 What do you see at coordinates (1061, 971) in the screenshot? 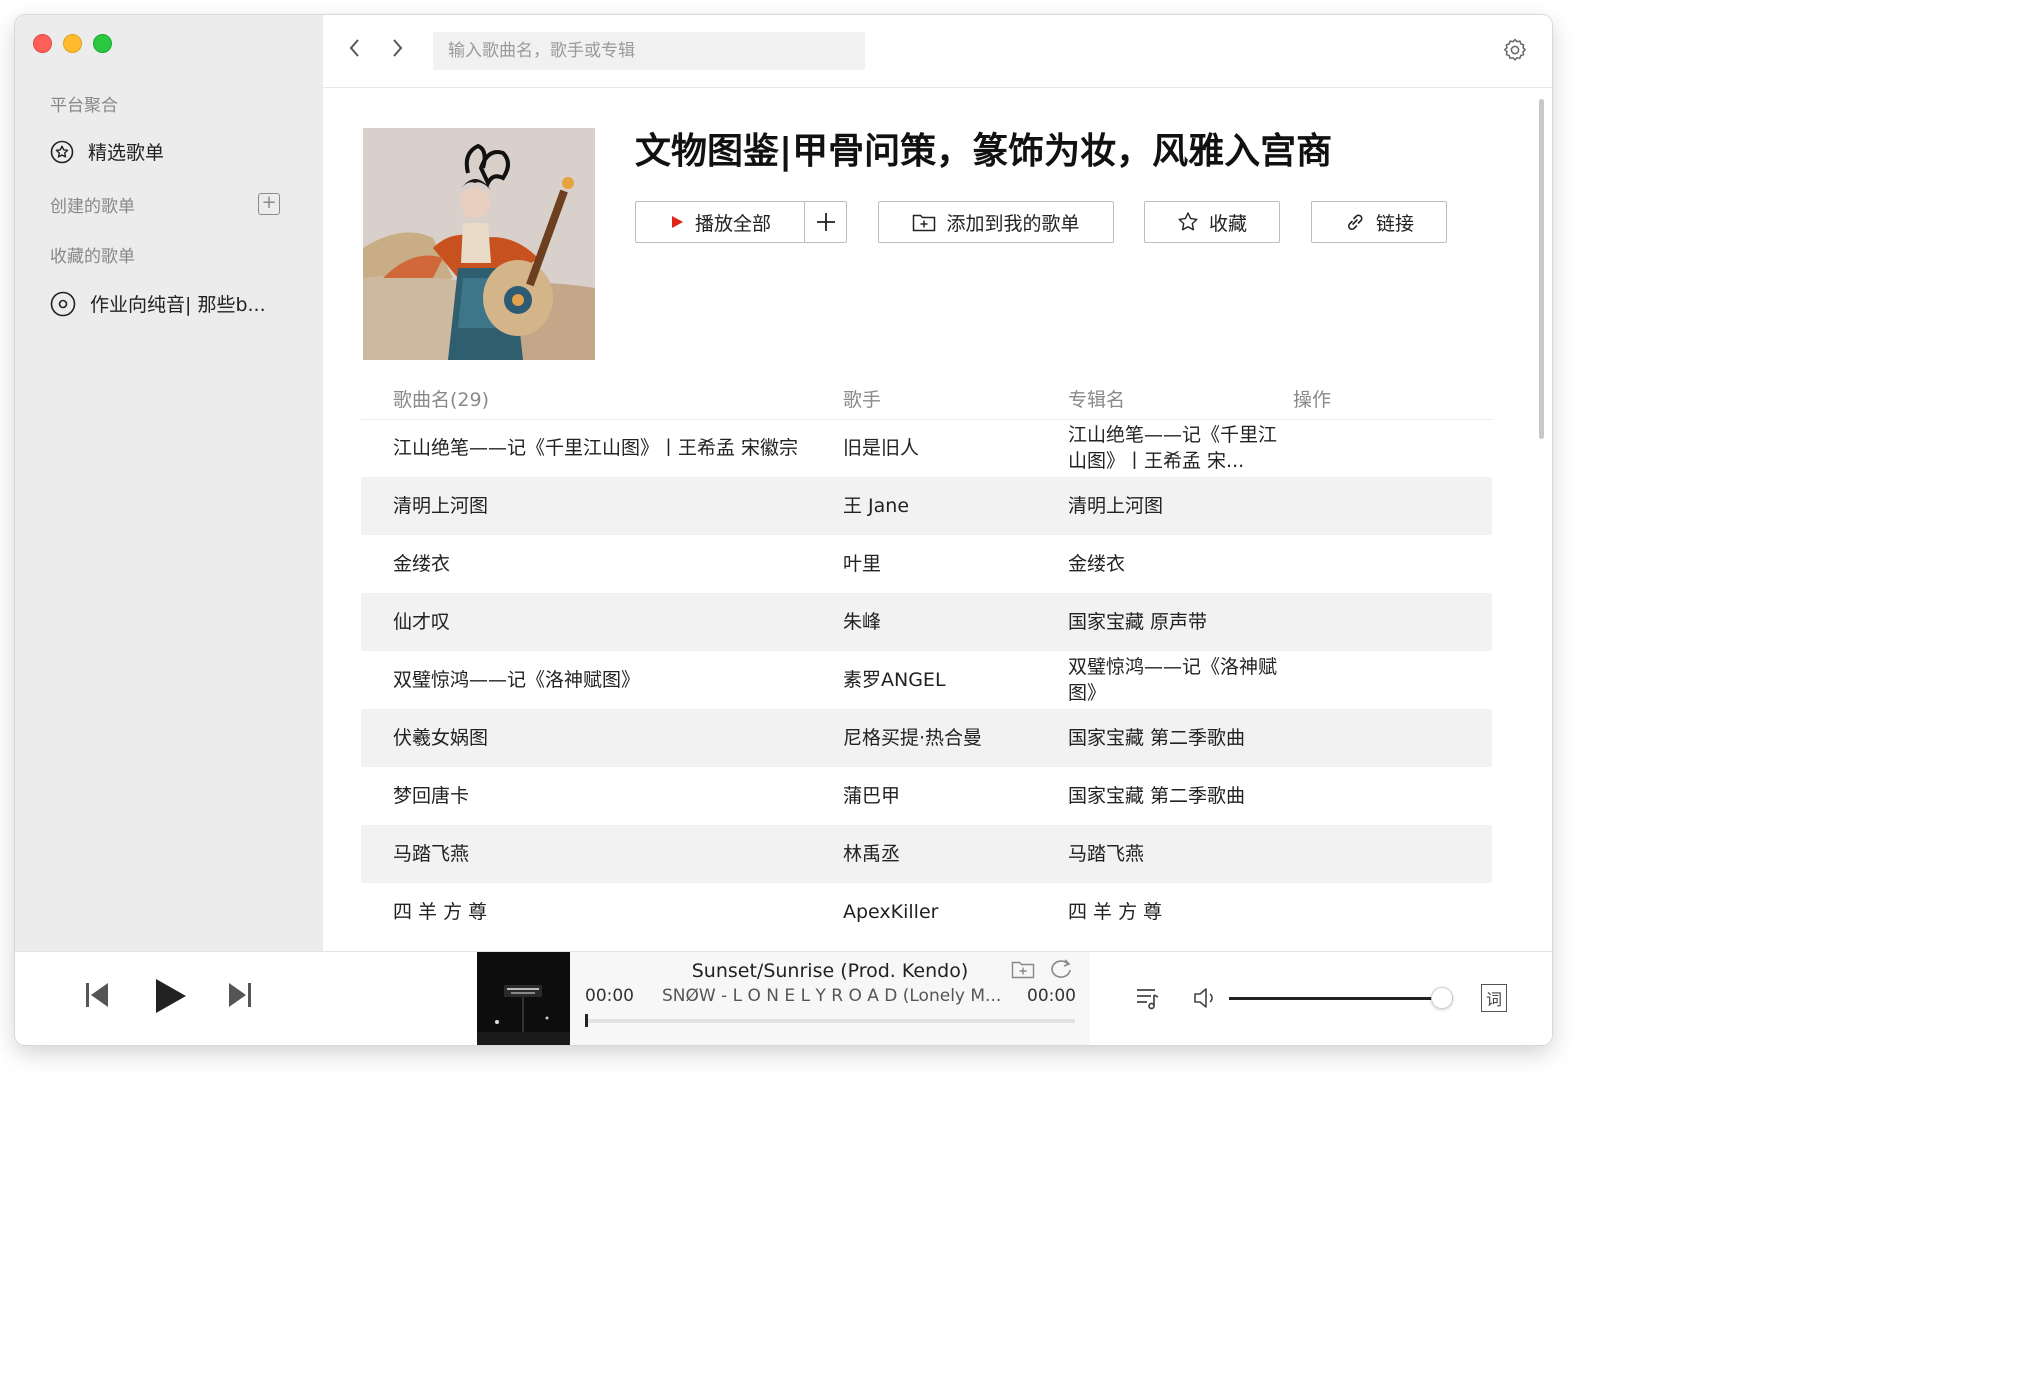
I see `repeat-mode-button` at bounding box center [1061, 971].